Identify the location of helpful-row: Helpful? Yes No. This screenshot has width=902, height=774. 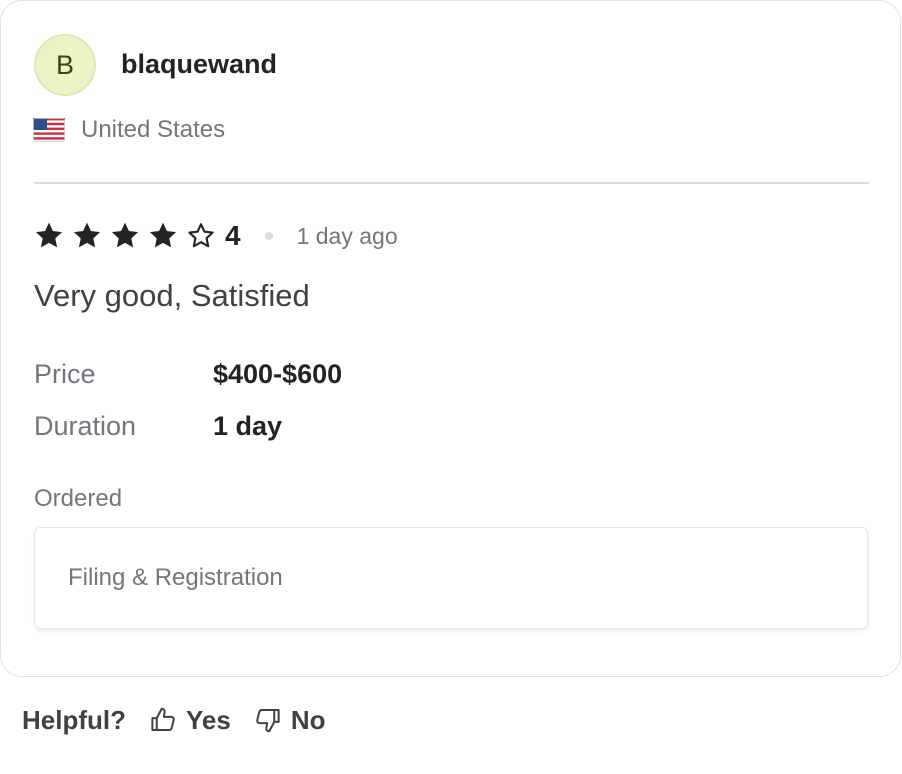
(185, 720).